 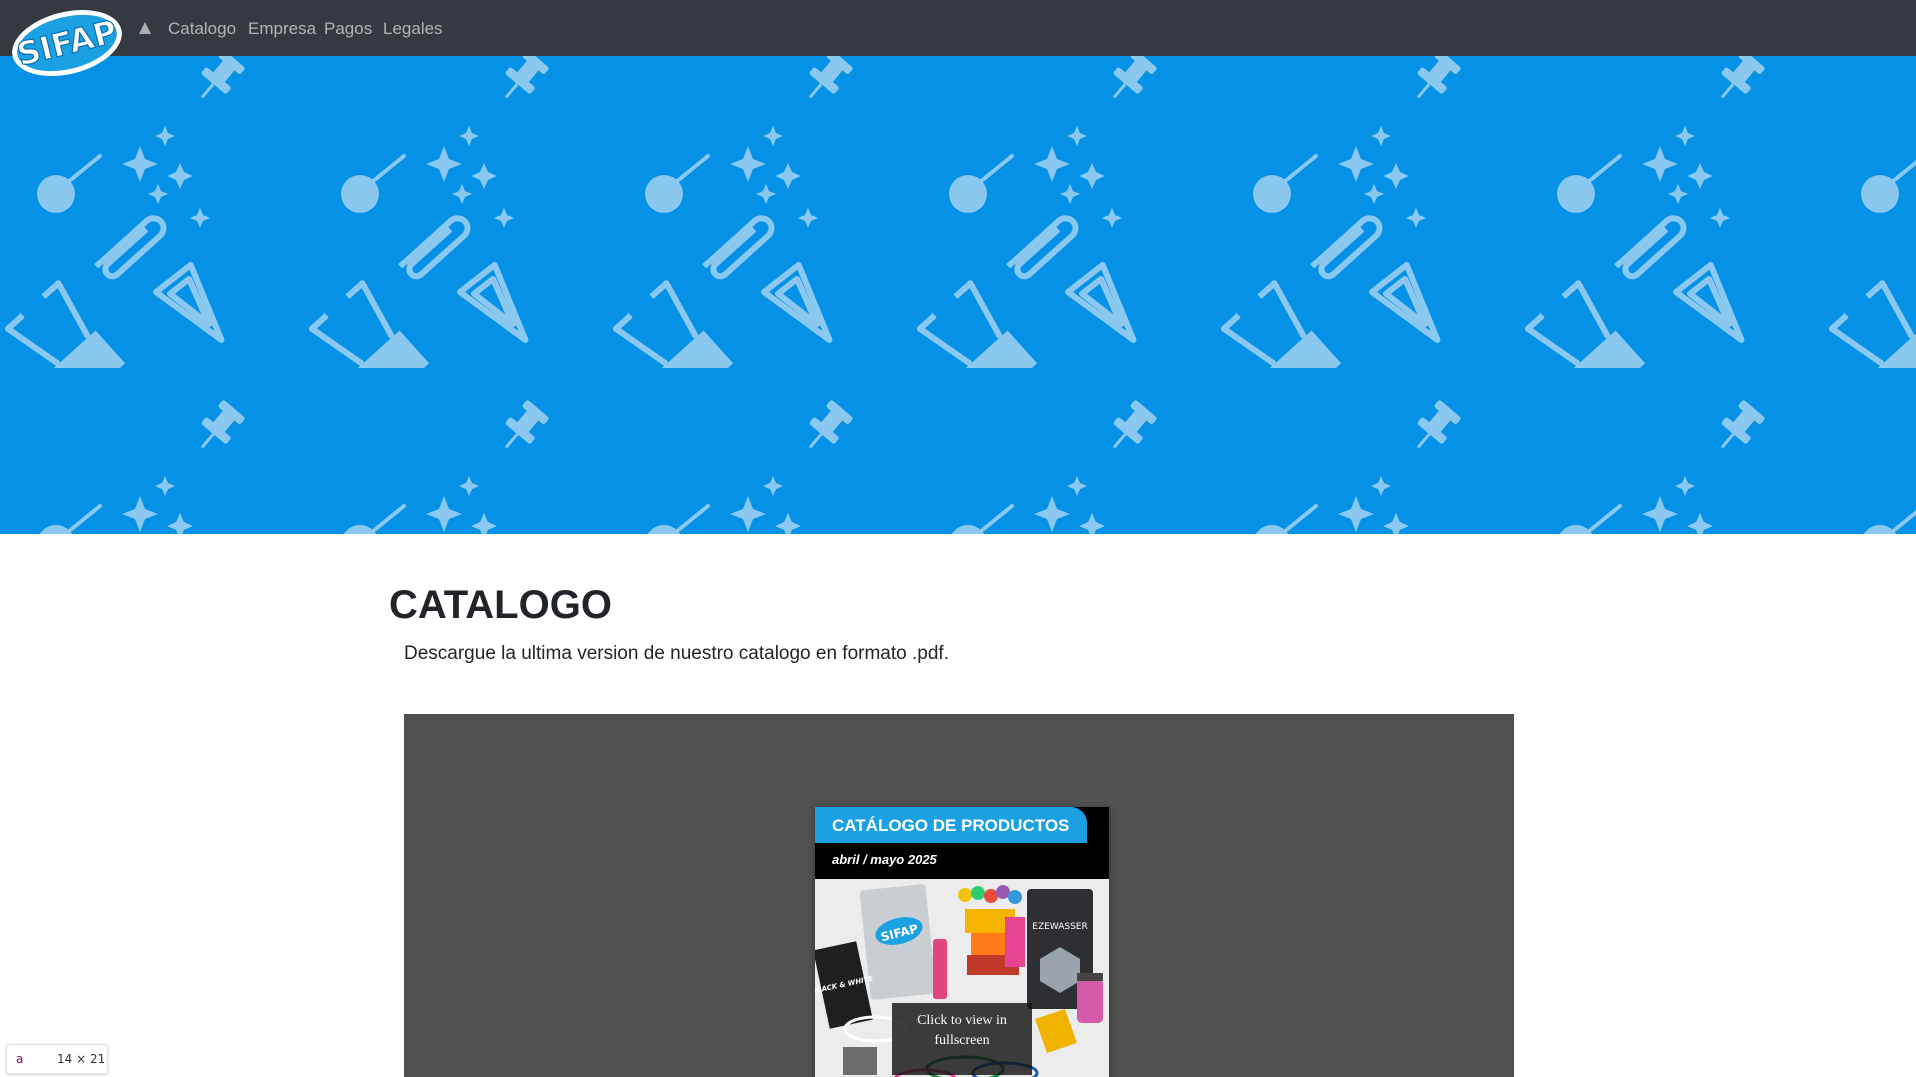 I want to click on nav-link-catalogo: Catalogo, so click(x=202, y=29).